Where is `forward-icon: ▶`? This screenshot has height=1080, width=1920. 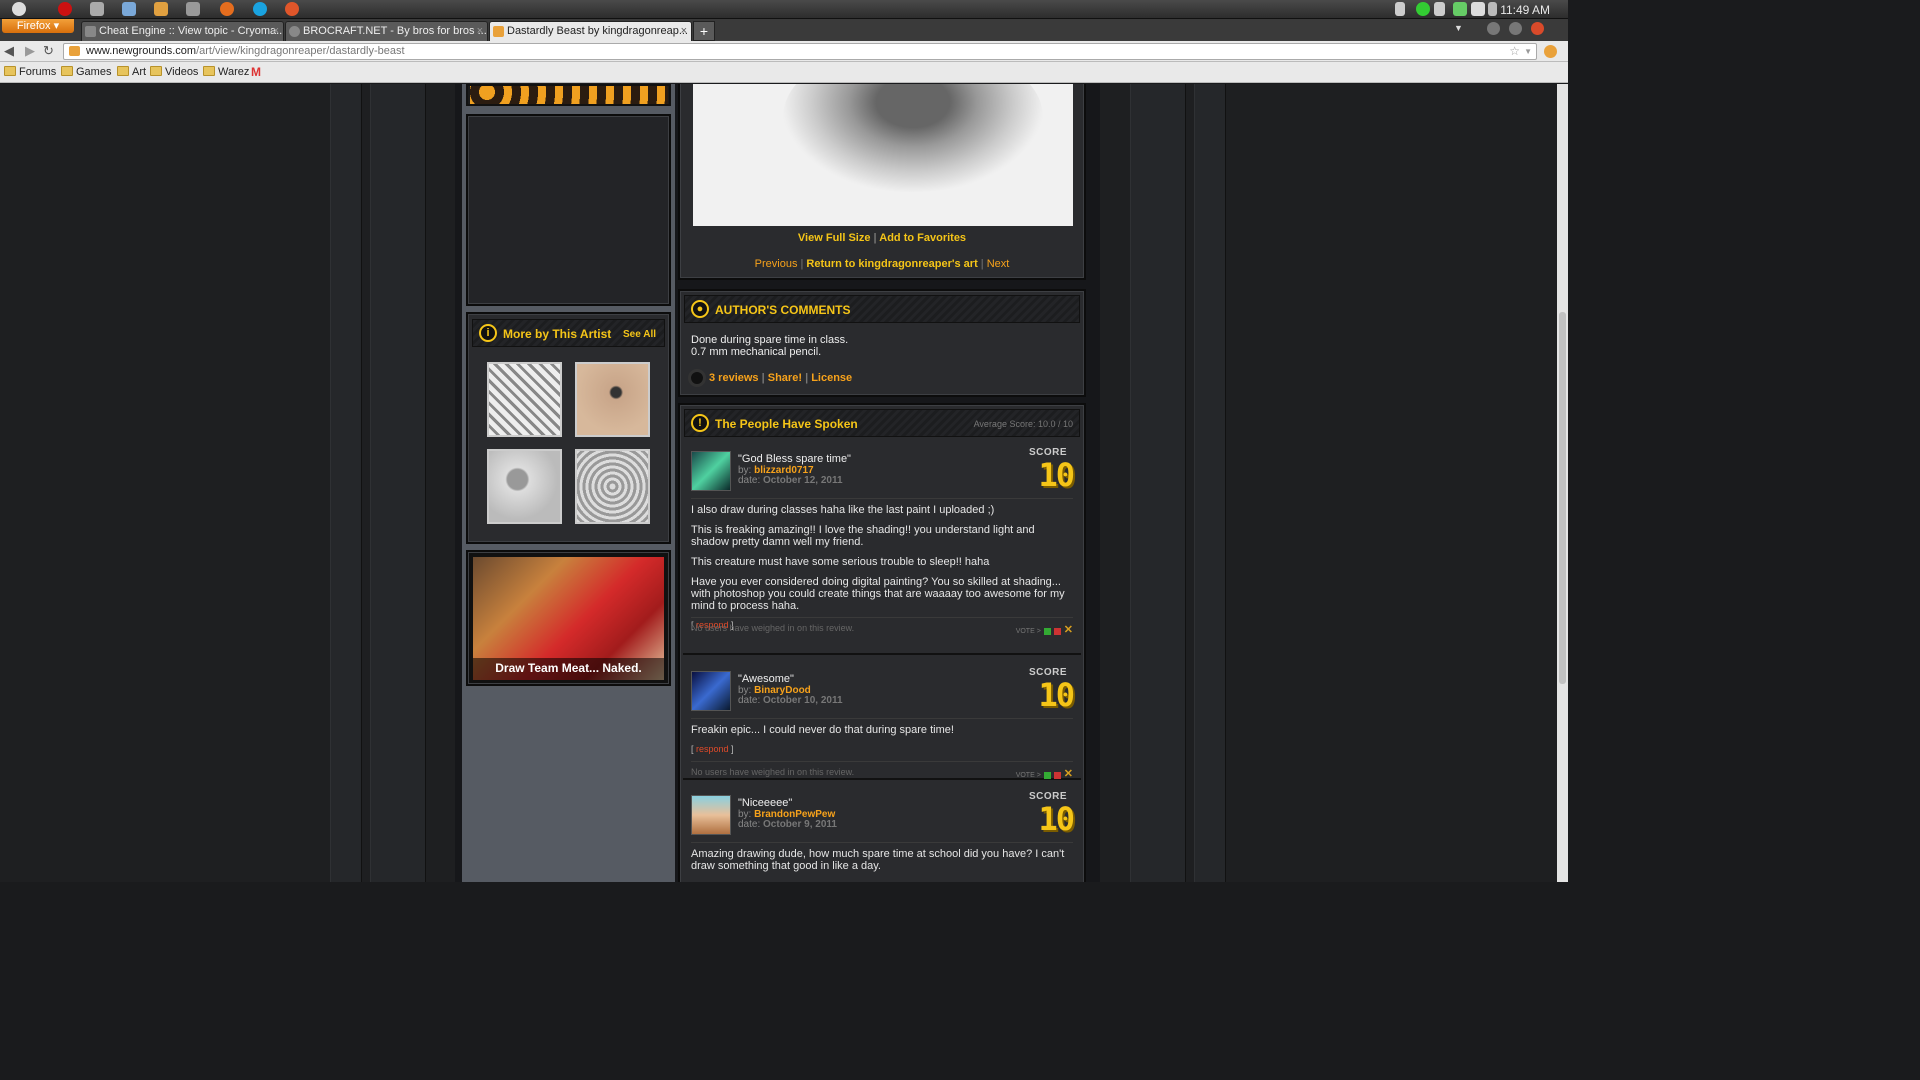 forward-icon: ▶ is located at coordinates (30, 51).